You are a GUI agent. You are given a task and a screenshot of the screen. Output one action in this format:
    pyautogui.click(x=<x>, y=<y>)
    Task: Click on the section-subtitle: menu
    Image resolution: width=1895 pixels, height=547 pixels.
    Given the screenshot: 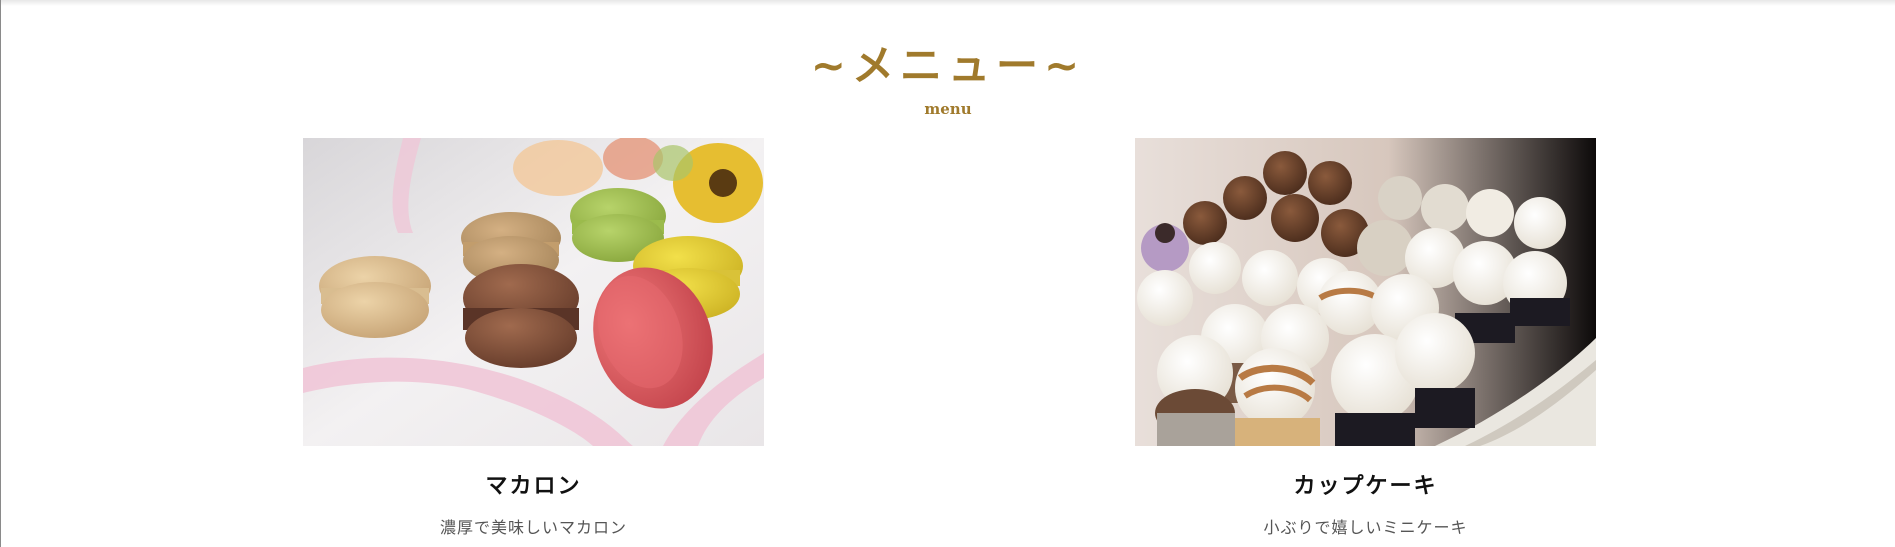 What is the action you would take?
    pyautogui.click(x=948, y=109)
    